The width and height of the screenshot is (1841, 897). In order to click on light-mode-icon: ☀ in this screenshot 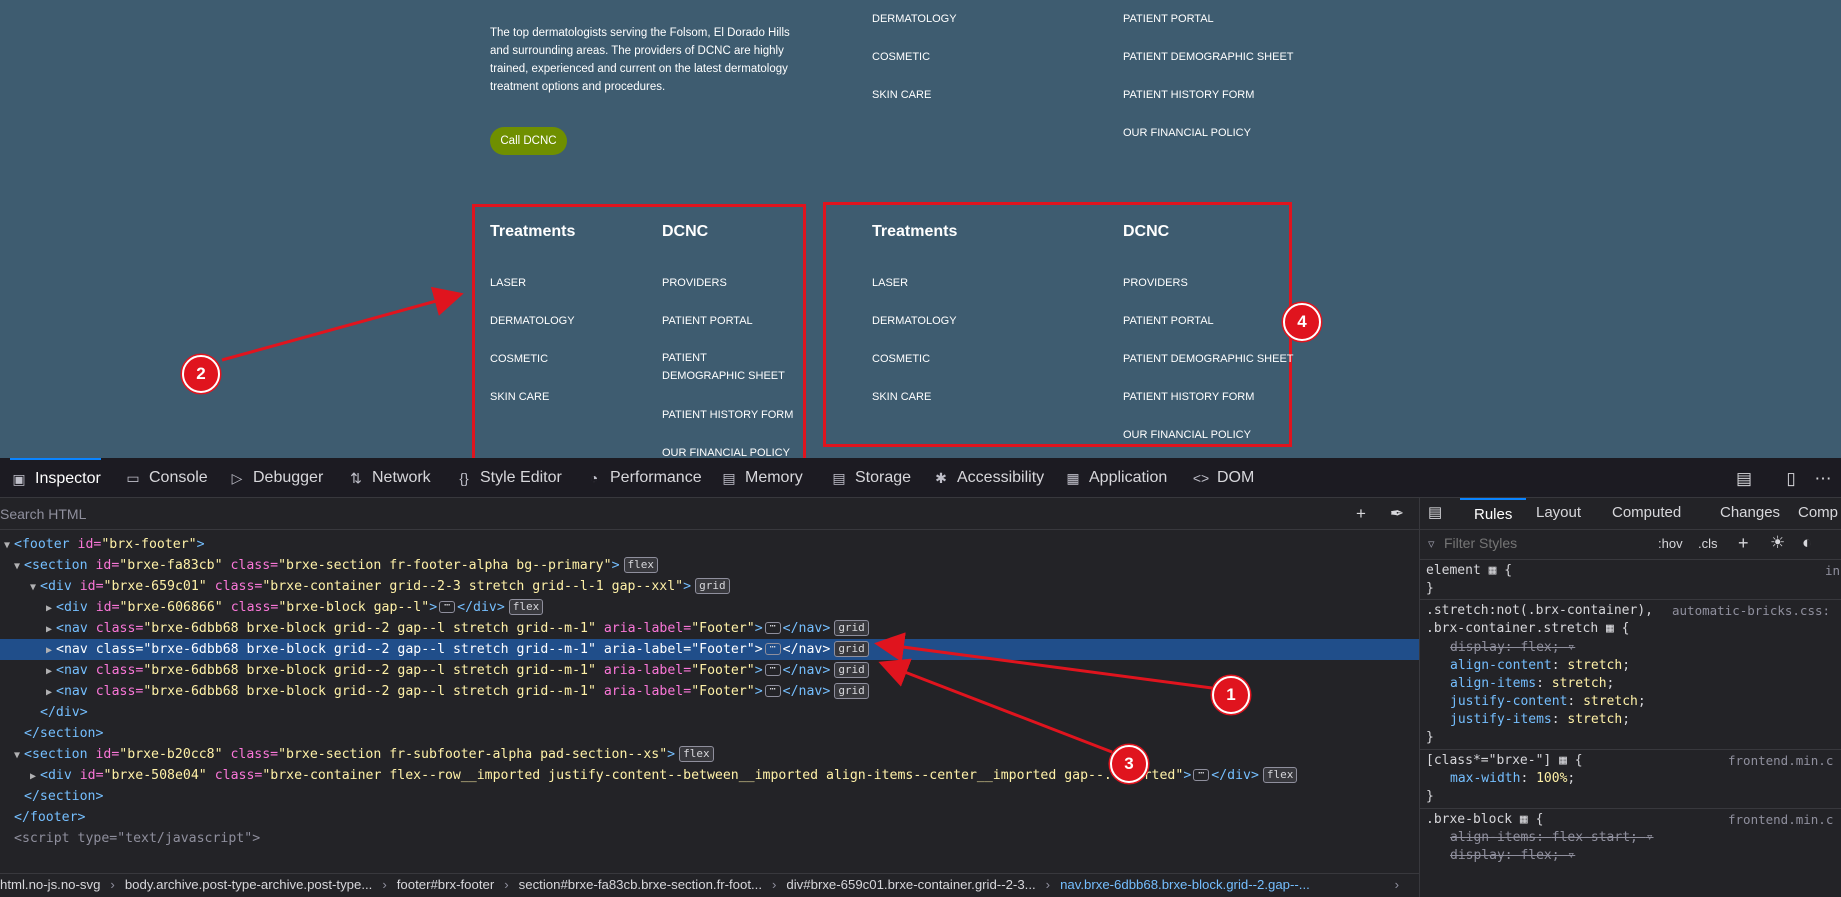, I will do `click(1777, 543)`.